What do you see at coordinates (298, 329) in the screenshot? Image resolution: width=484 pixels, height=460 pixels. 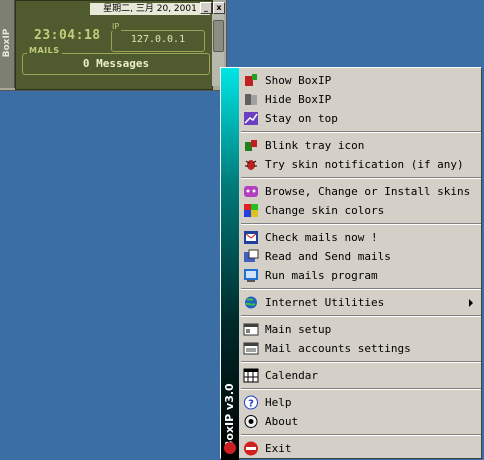 I see `menu-item-label: Main setup` at bounding box center [298, 329].